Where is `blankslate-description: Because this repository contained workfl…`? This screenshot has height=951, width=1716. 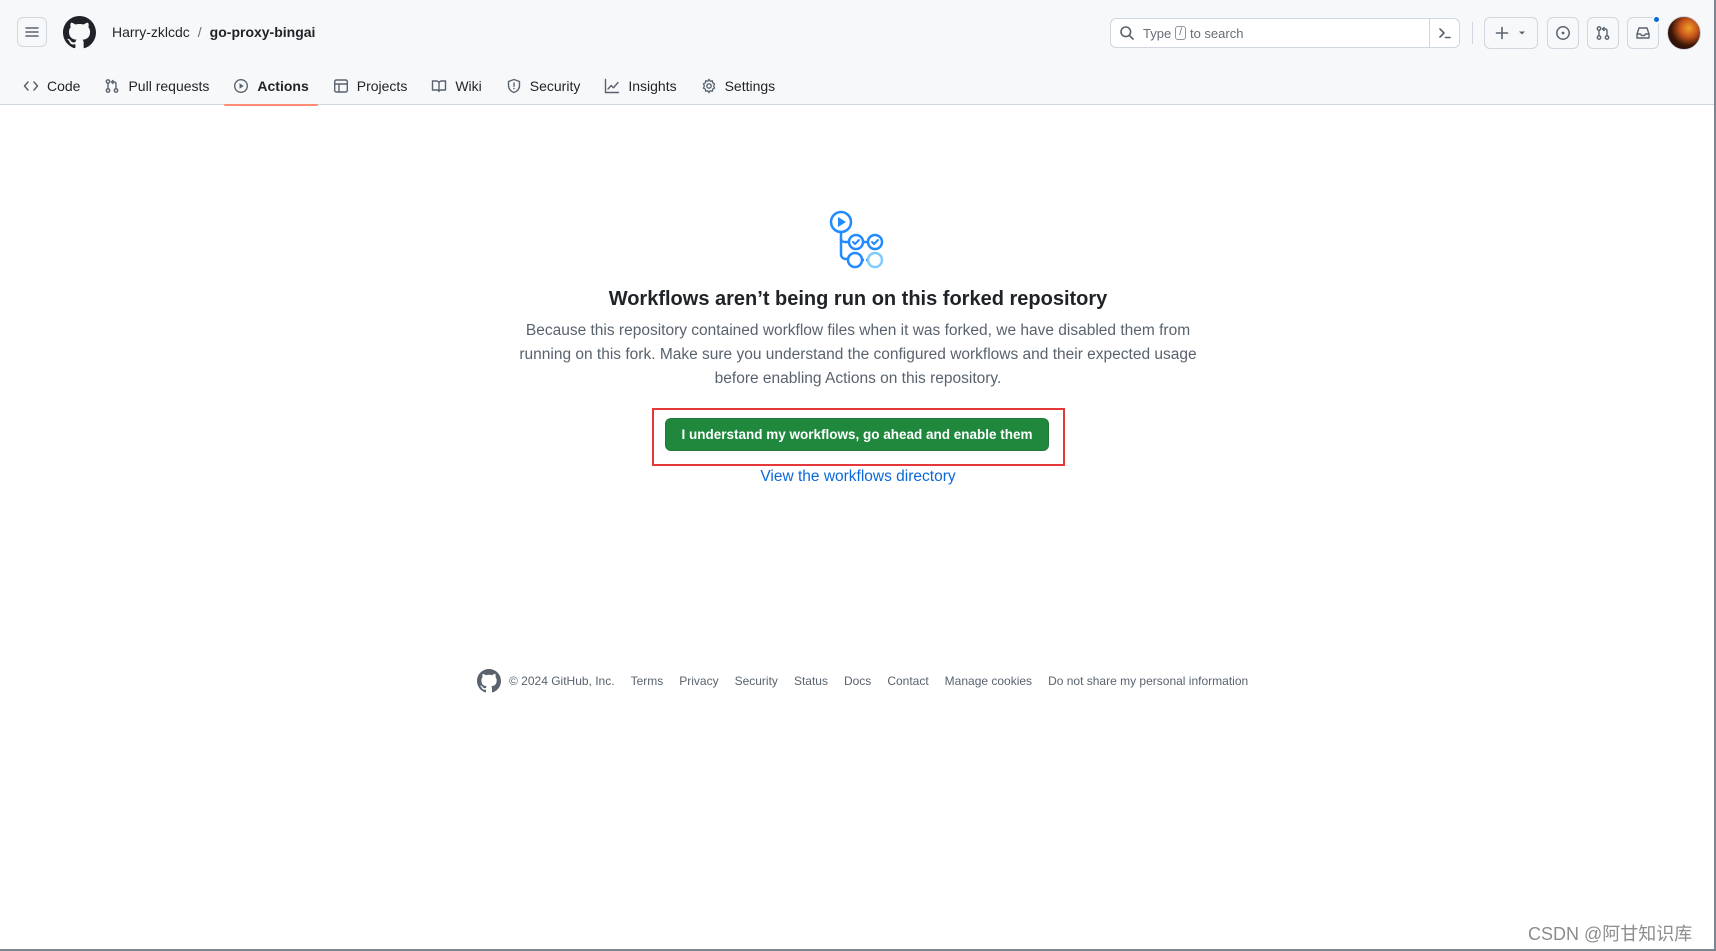 blankslate-description: Because this repository contained workfl… is located at coordinates (858, 354).